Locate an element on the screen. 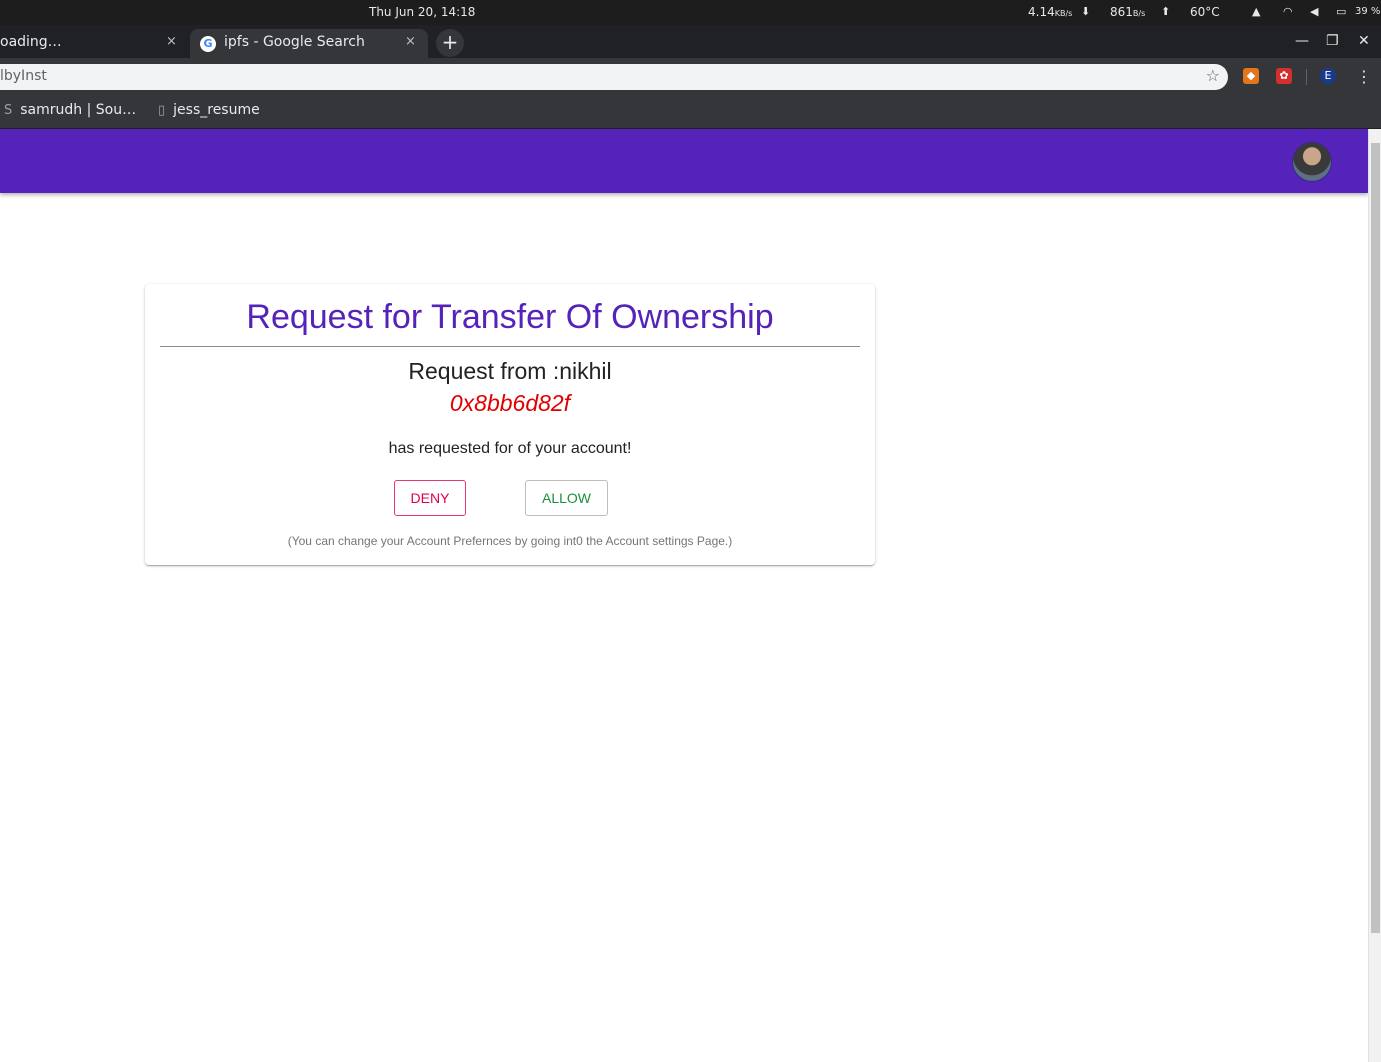 This screenshot has height=1062, width=1381. user-avatar is located at coordinates (1312, 162).